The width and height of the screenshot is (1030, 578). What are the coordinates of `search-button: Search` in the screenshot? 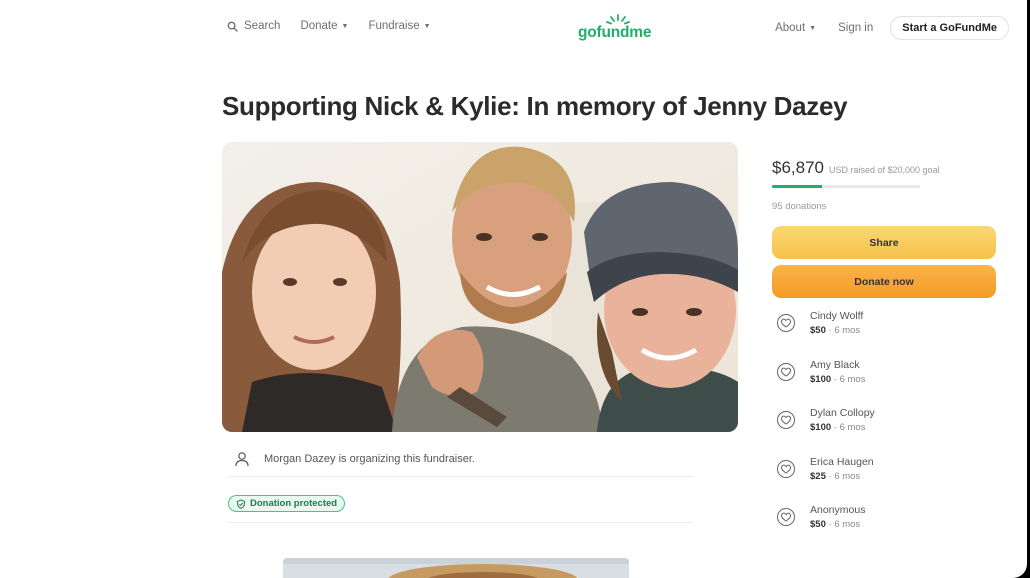 It's located at (253, 26).